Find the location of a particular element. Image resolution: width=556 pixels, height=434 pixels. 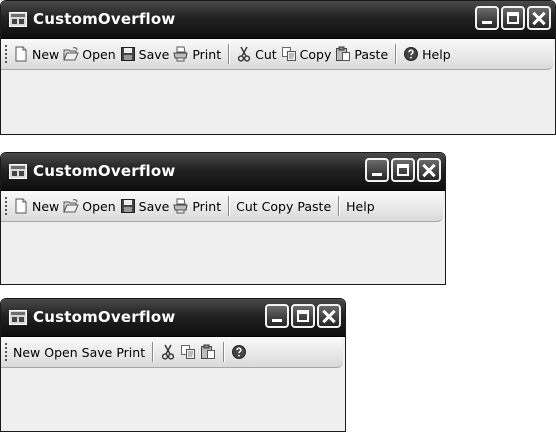

cut-button is located at coordinates (168, 352).